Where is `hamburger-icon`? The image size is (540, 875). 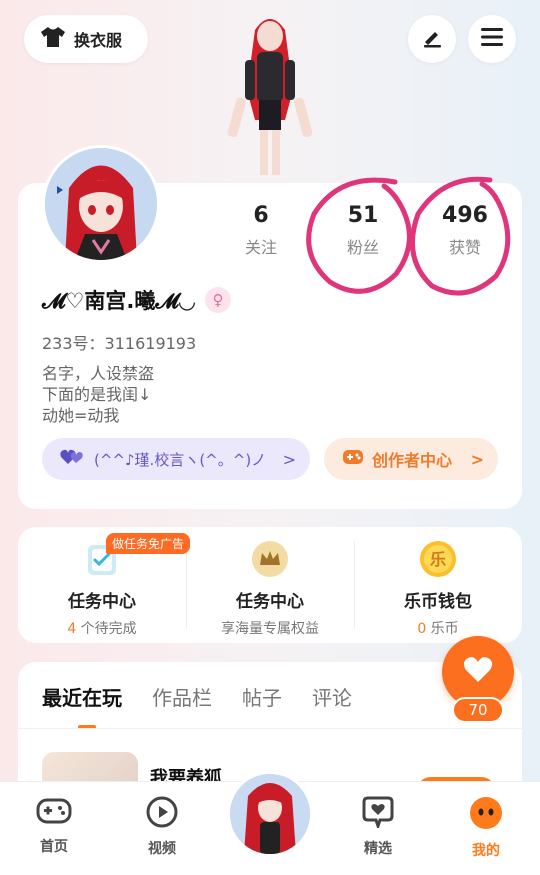 hamburger-icon is located at coordinates (492, 39).